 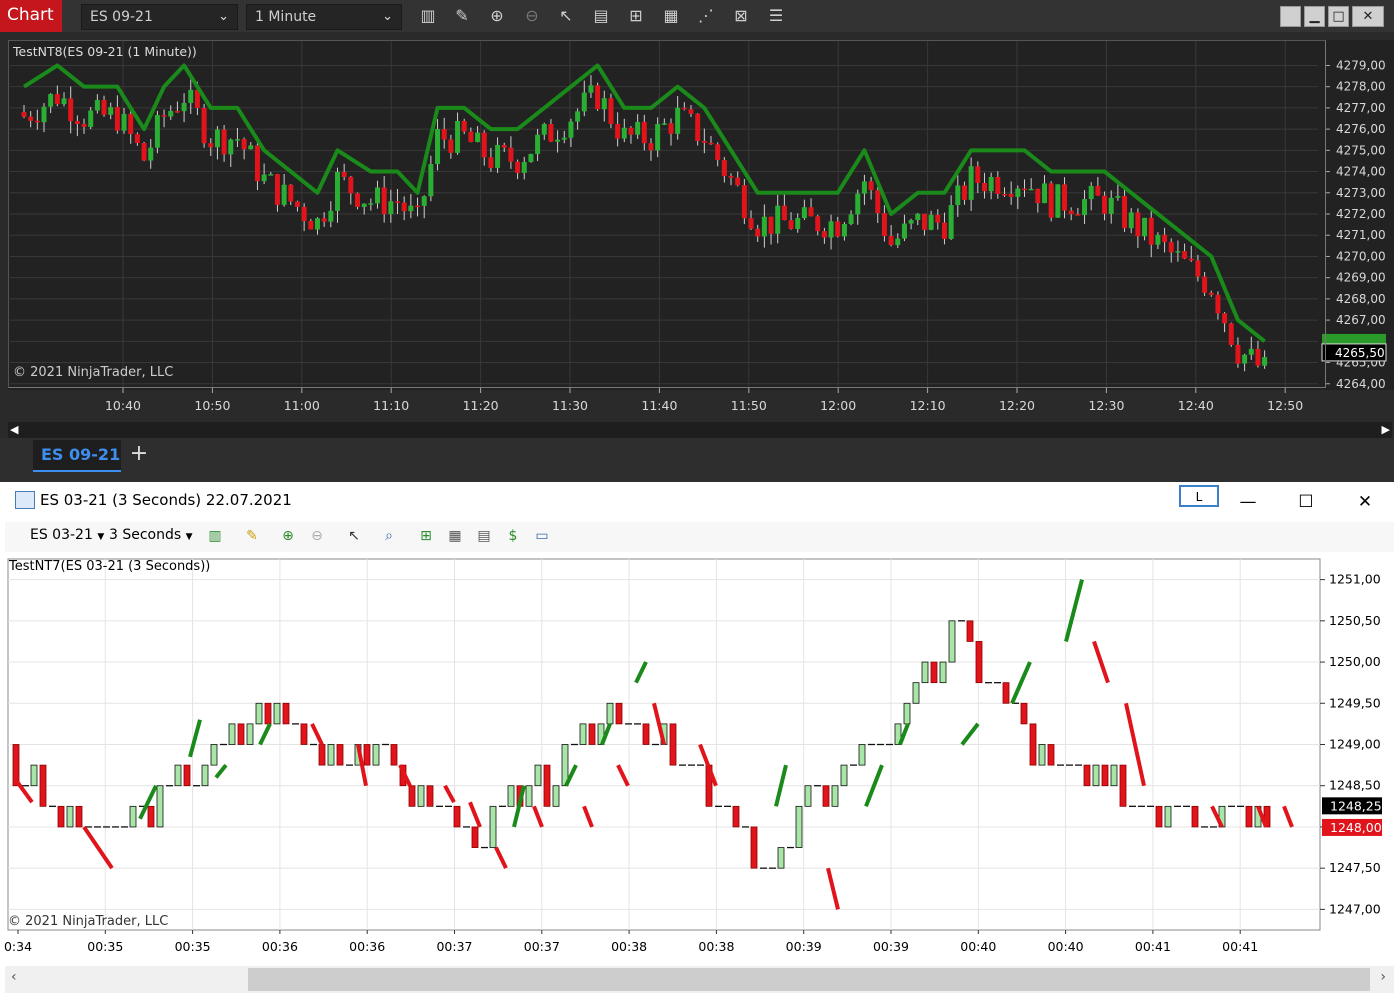 What do you see at coordinates (110, 566) in the screenshot?
I see `nt7-chart-label: TestNT7(ES 03-21 (3 Seconds))` at bounding box center [110, 566].